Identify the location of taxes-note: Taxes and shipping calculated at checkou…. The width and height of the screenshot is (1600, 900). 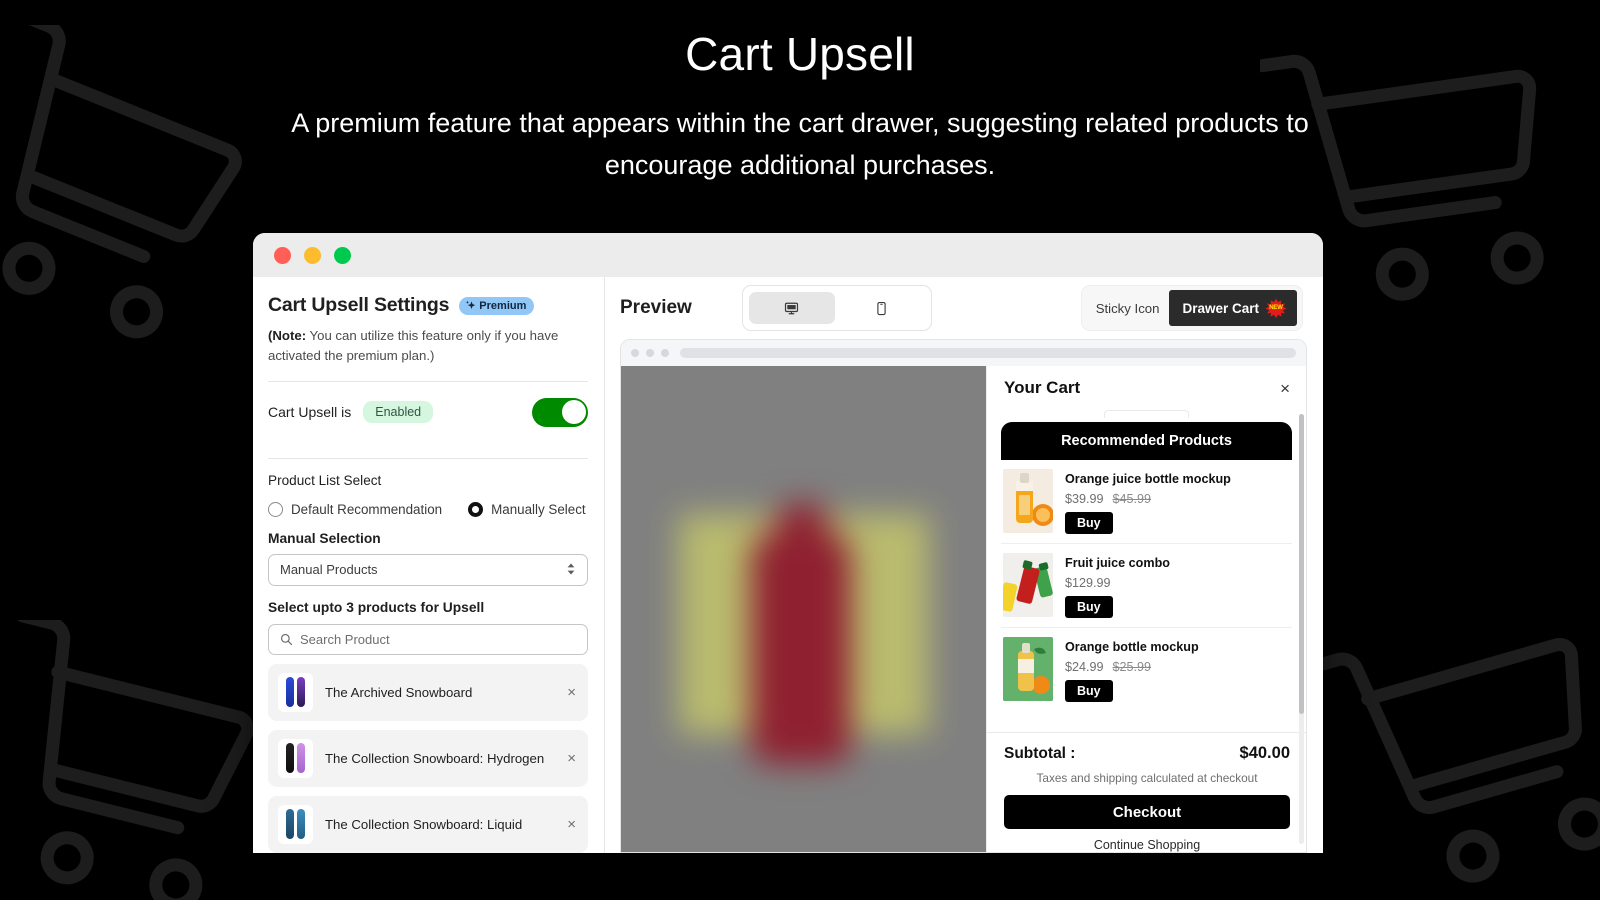
(1147, 778).